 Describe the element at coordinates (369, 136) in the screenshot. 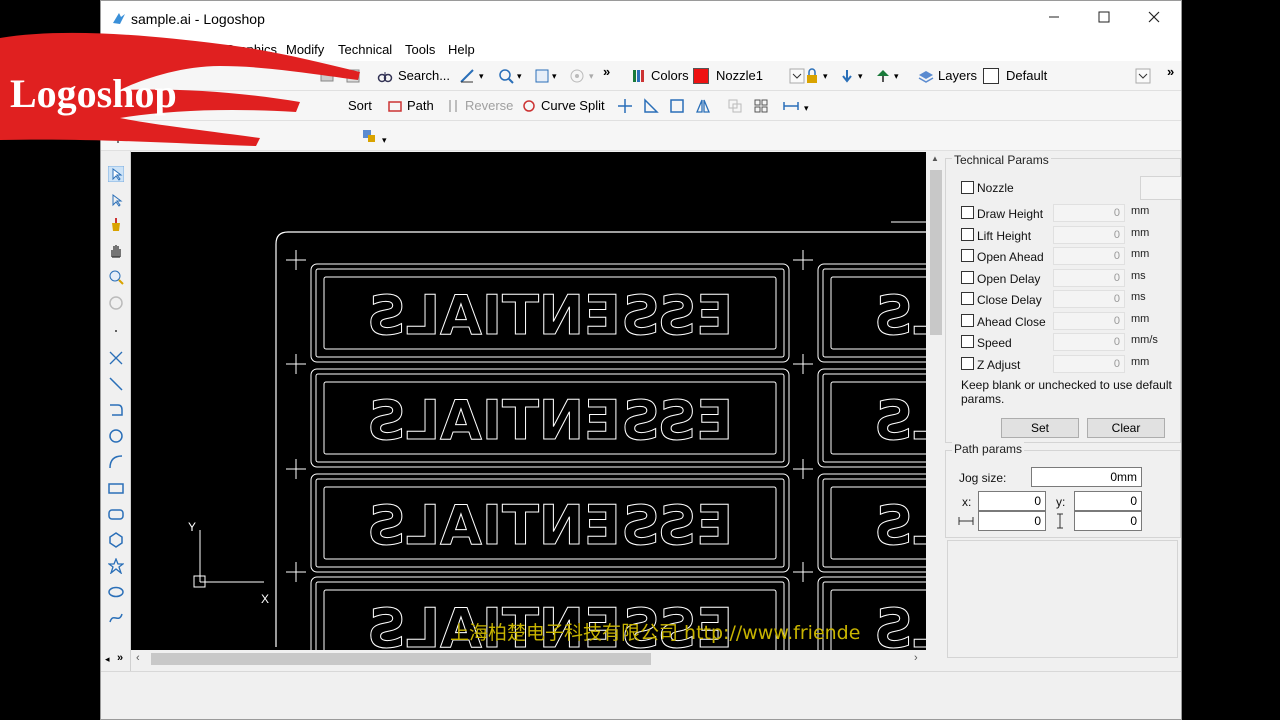

I see `order-icon` at that location.